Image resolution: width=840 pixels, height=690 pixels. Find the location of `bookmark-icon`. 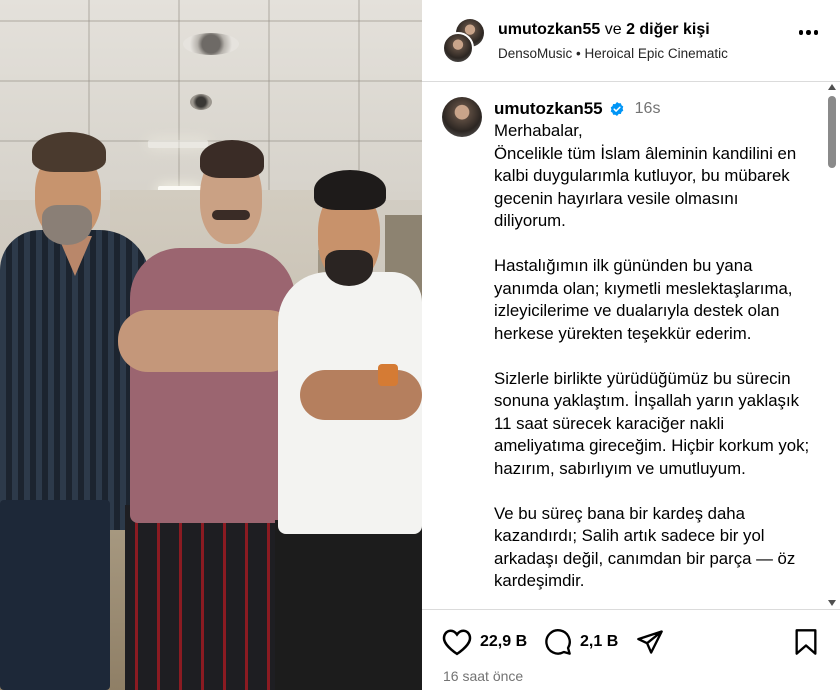

bookmark-icon is located at coordinates (806, 642).